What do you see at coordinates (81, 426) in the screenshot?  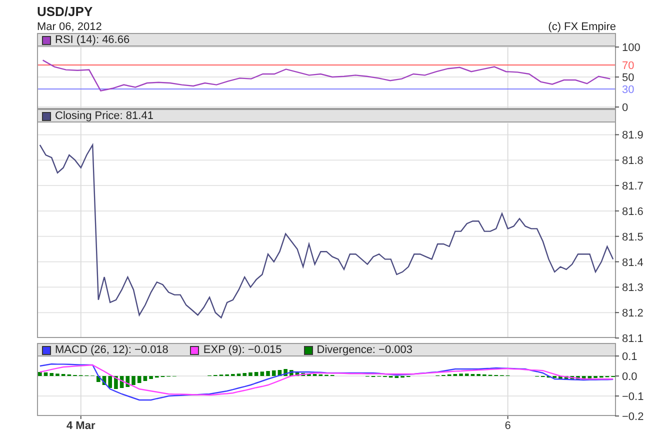 I see `axis-label: 4 Mar` at bounding box center [81, 426].